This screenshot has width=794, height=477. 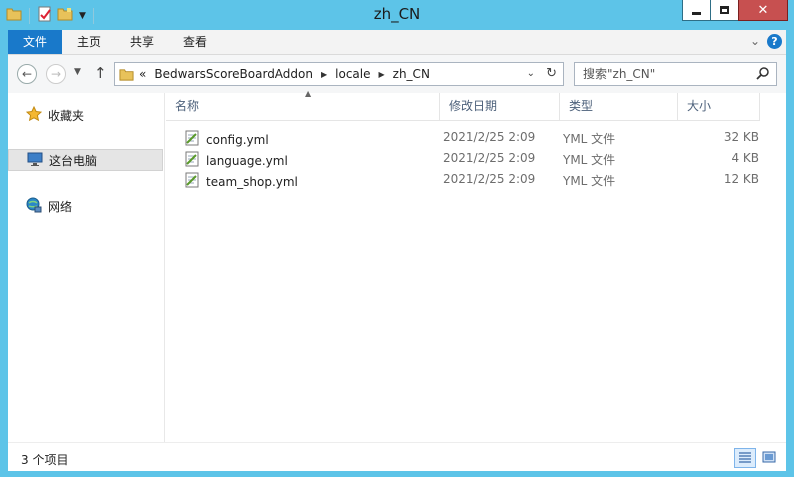 I want to click on file-size: 12 KB, so click(x=741, y=179).